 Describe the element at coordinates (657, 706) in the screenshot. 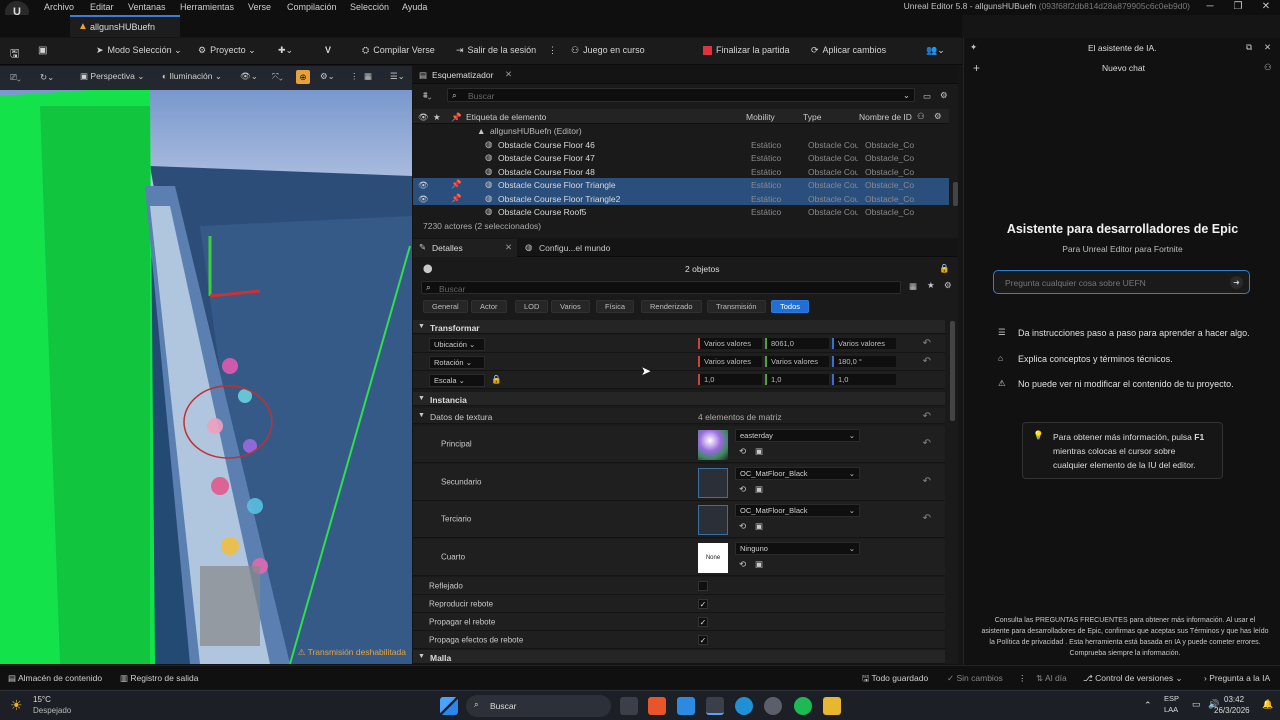

I see `brave-browser-icon` at that location.